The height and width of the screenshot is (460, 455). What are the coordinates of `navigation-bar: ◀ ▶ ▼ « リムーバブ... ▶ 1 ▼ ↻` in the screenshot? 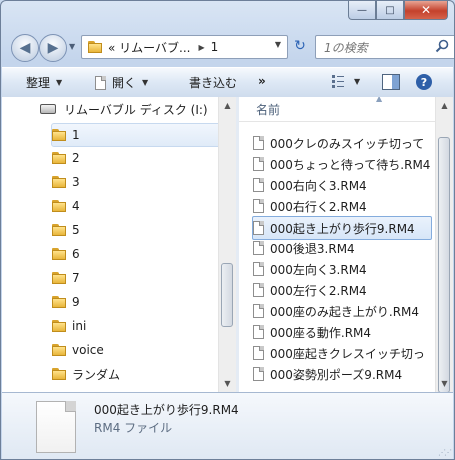 It's located at (231, 47).